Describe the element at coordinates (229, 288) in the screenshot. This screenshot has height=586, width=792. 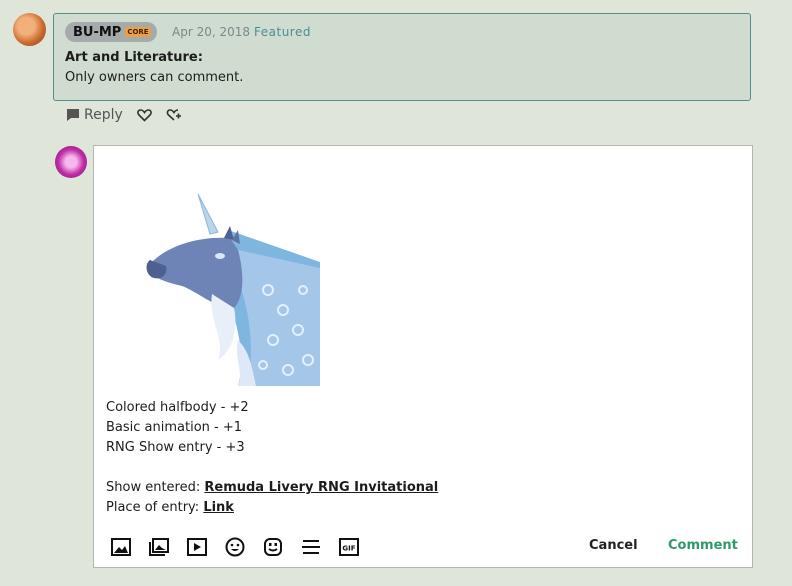
I see `unicorn-artwork` at that location.